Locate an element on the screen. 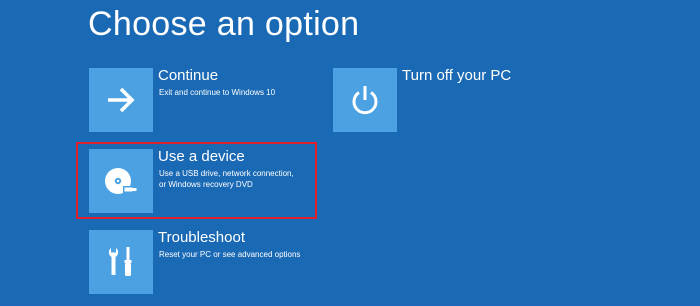 This screenshot has width=700, height=306. arrow-right-icon is located at coordinates (121, 100).